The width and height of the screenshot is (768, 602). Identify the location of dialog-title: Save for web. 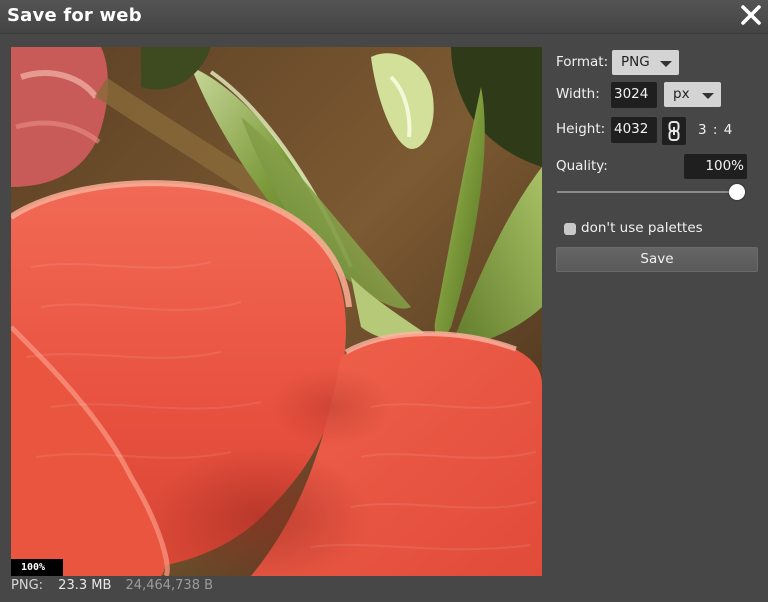
(74, 15).